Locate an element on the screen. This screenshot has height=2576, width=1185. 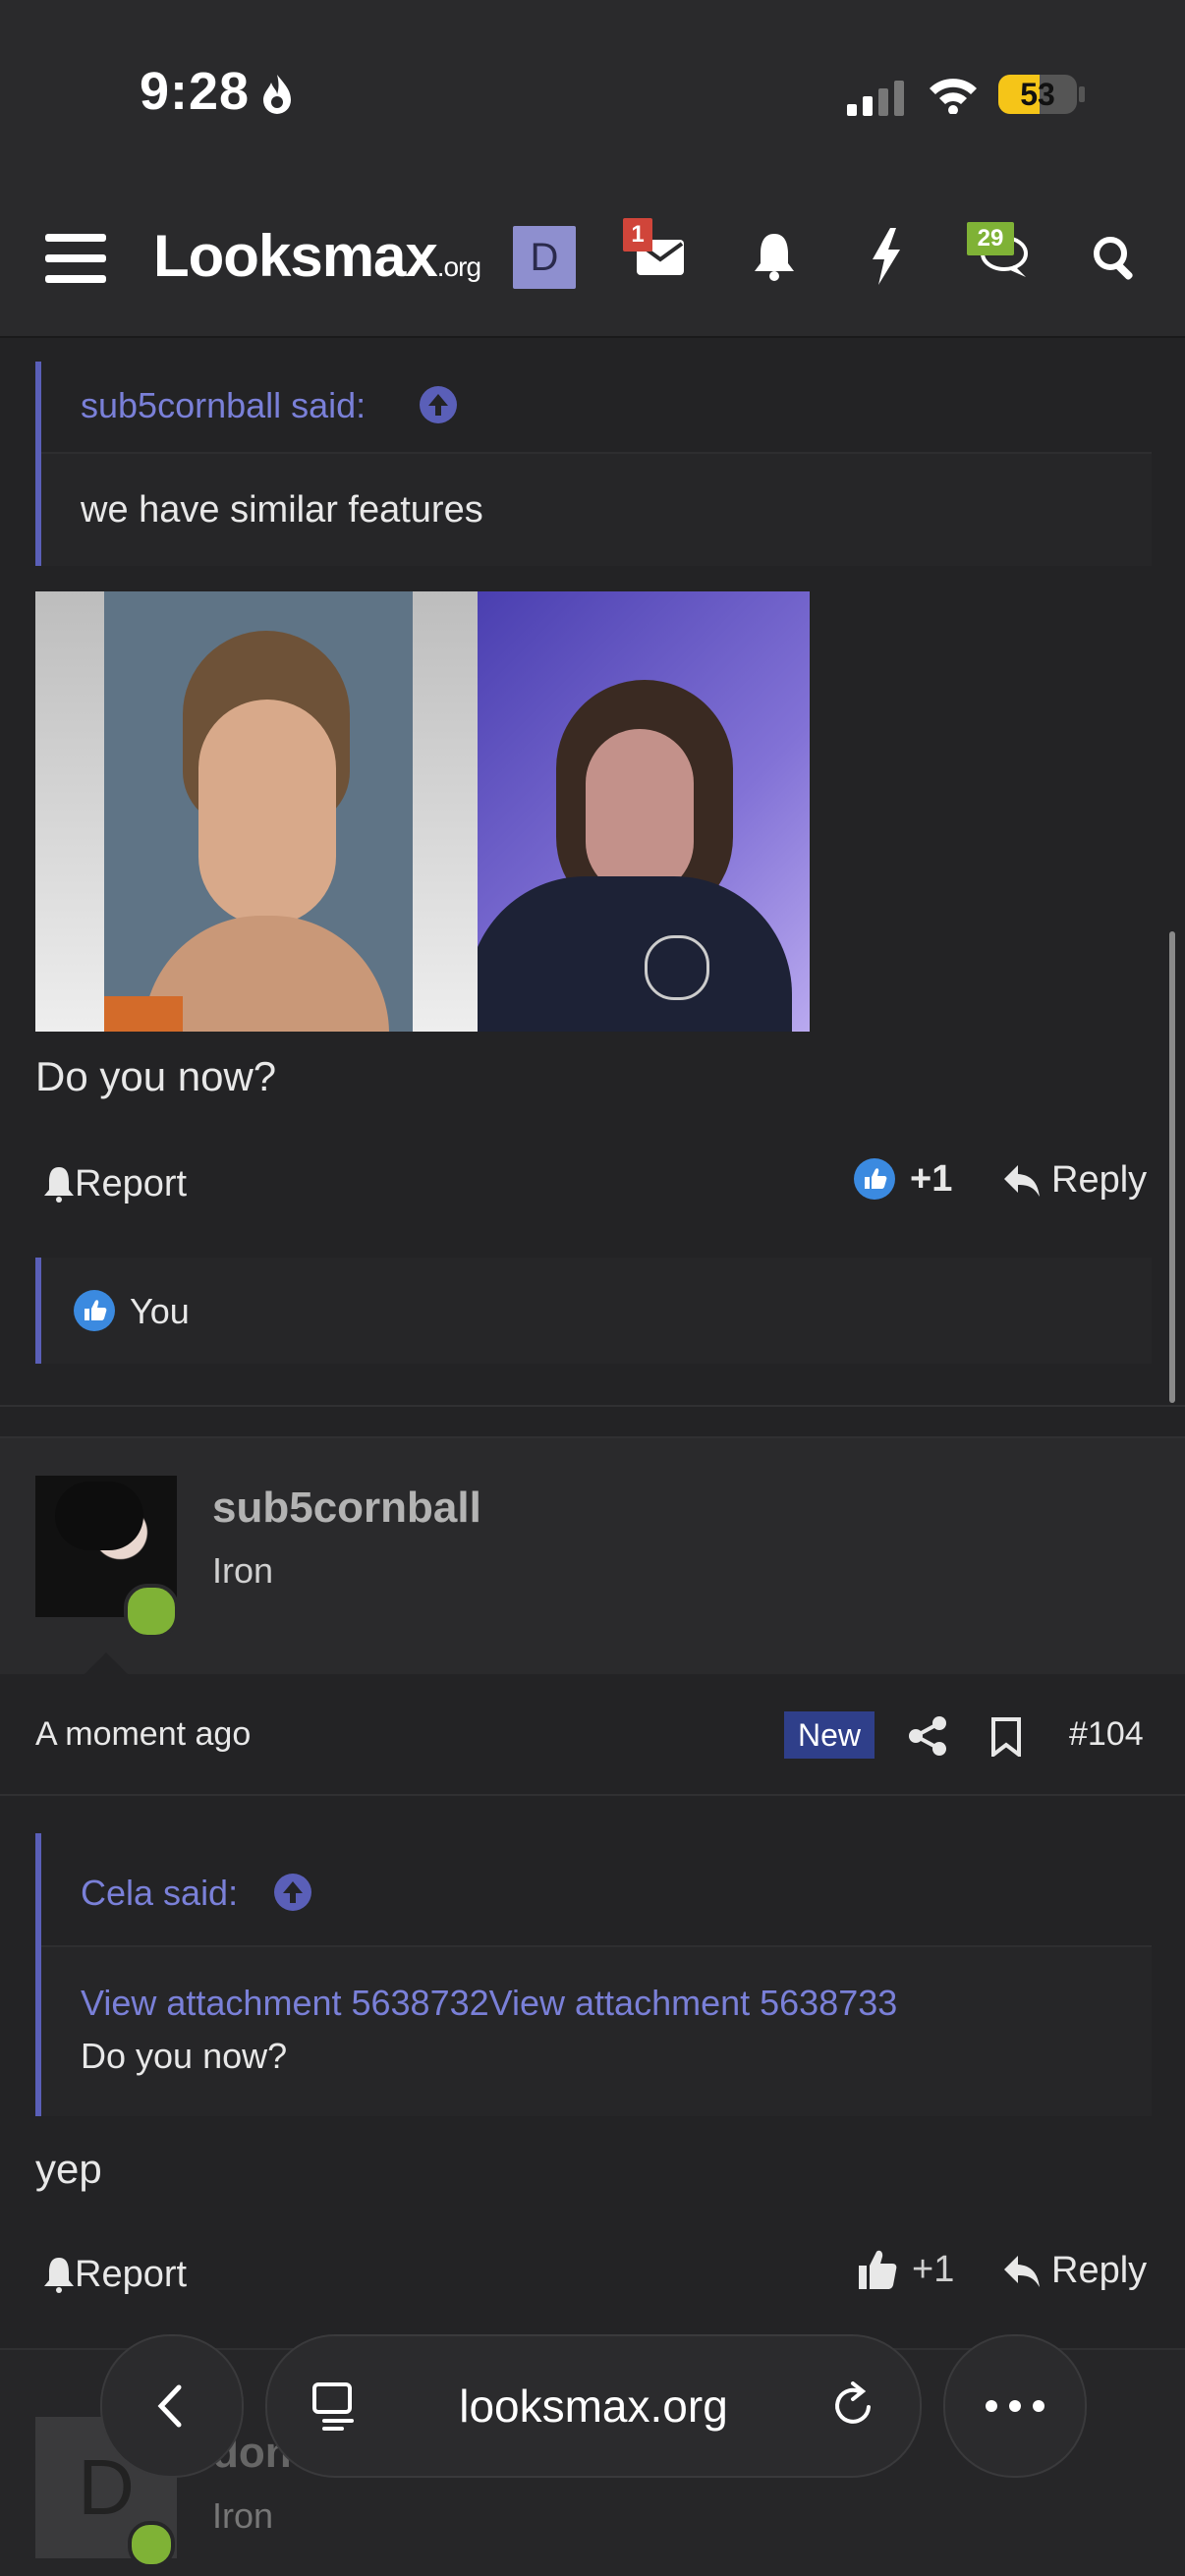
user-avatar-button: D is located at coordinates (544, 257).